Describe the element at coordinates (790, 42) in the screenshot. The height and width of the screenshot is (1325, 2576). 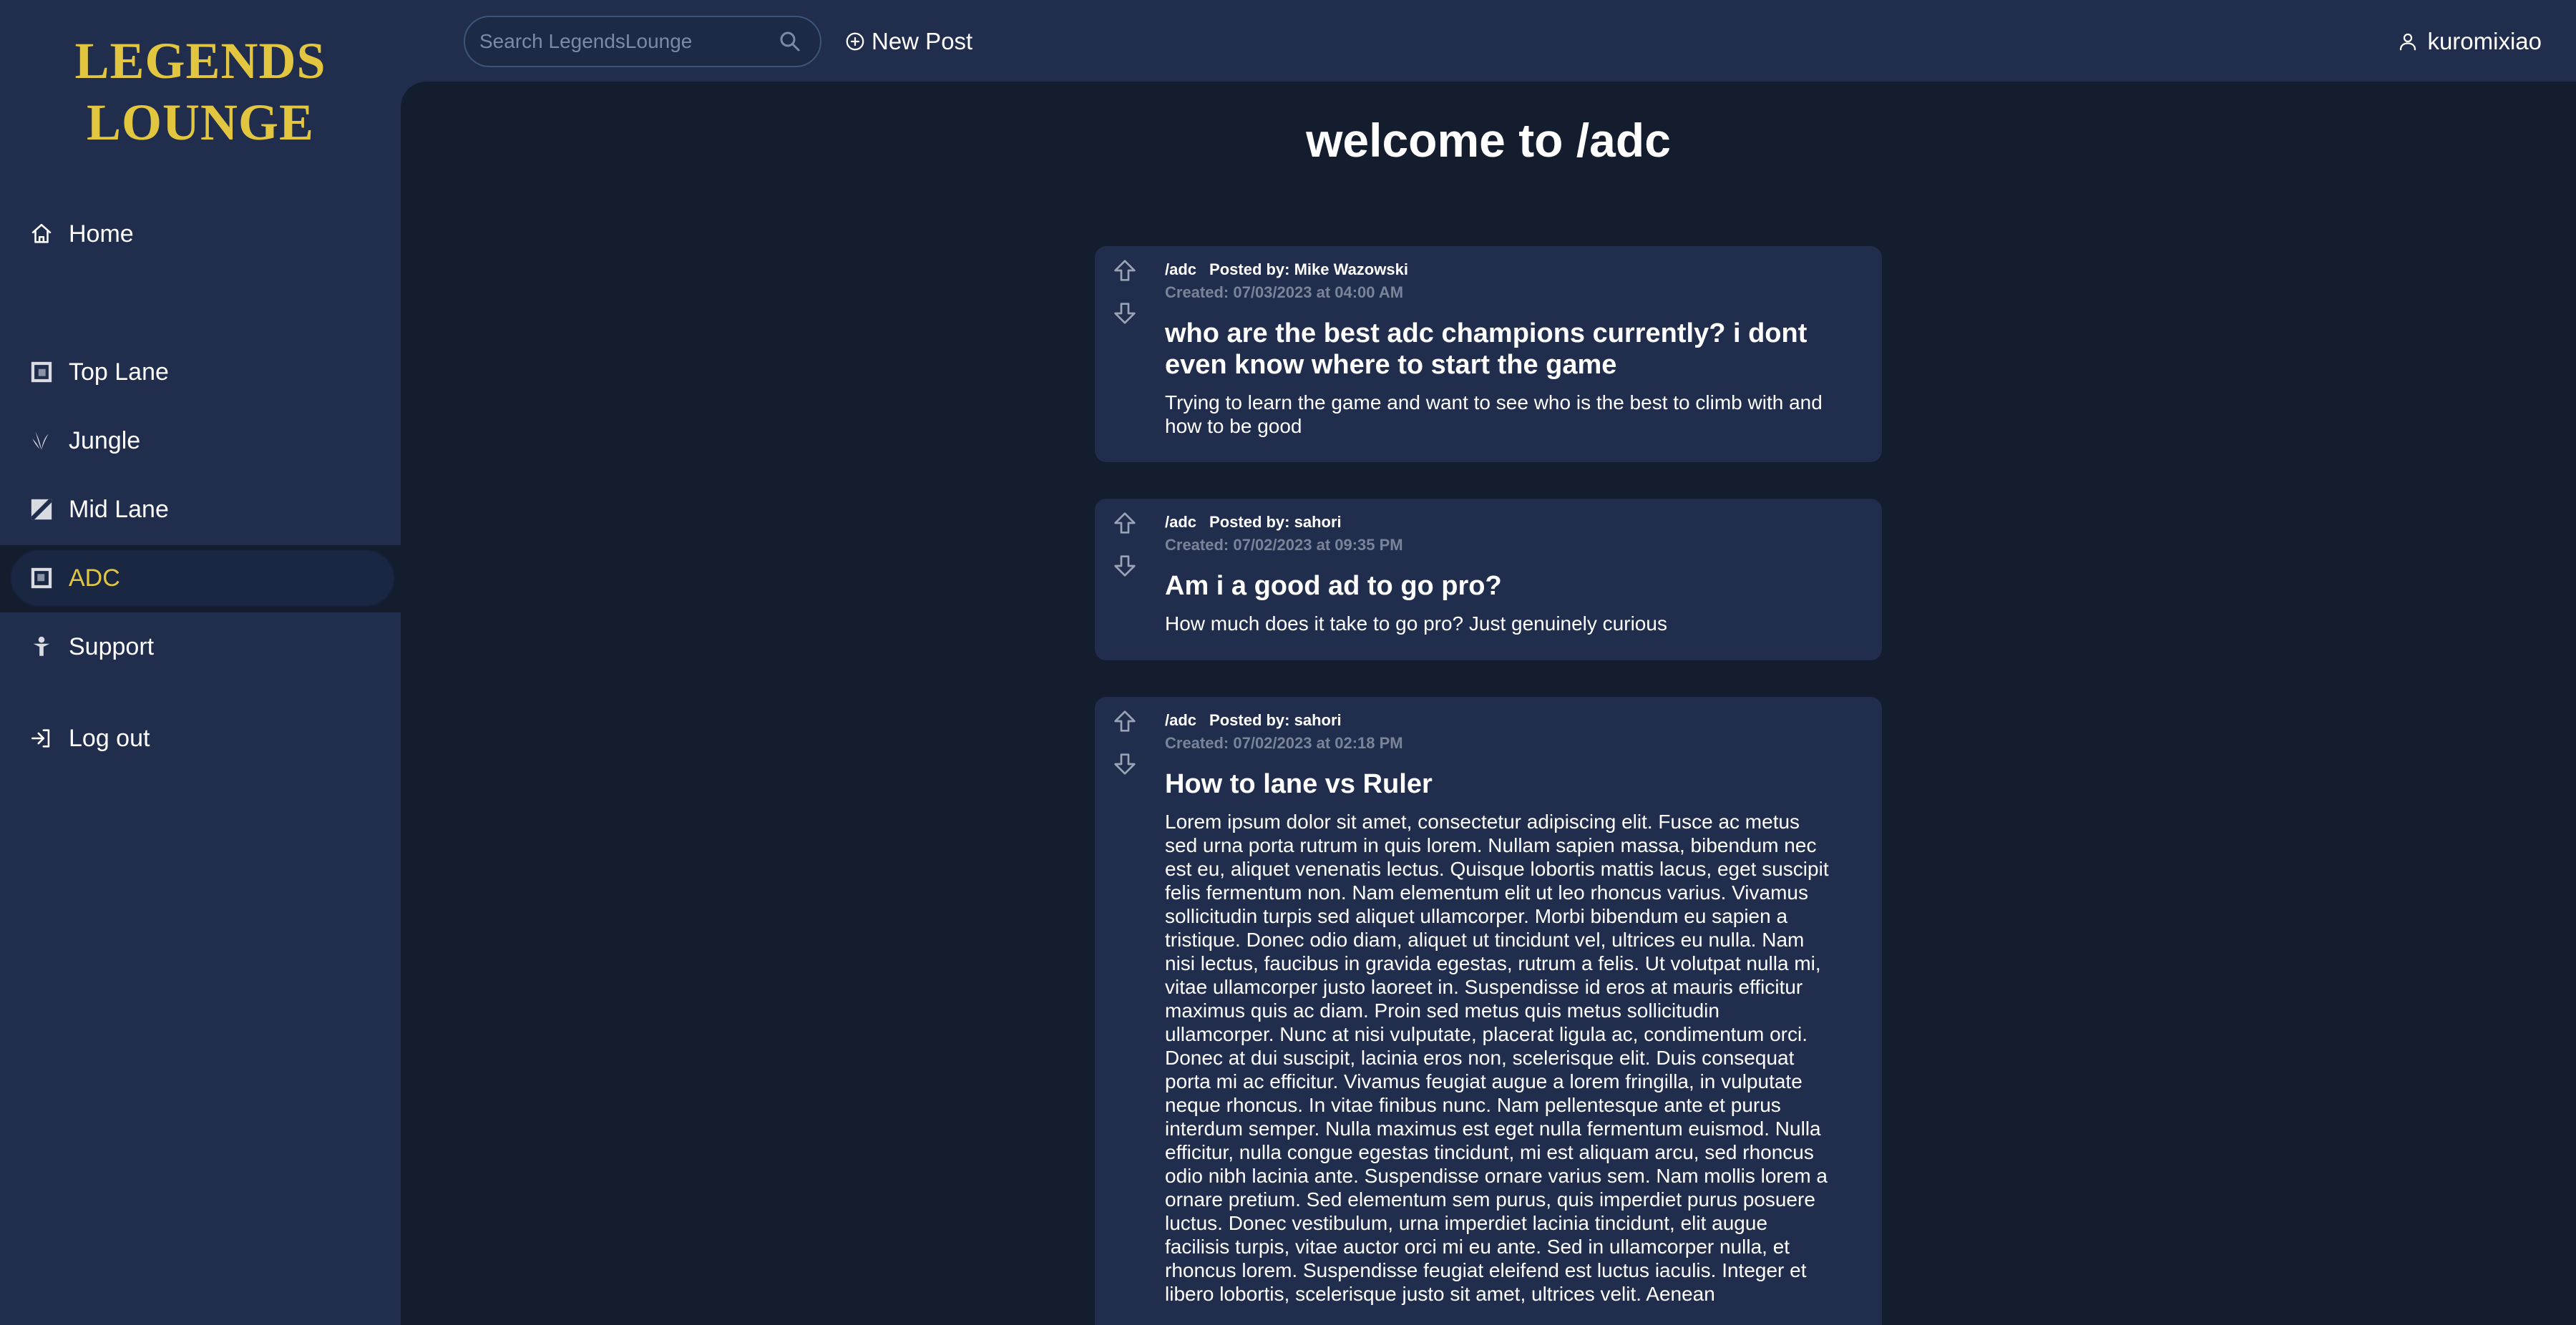
I see `search-icon` at that location.